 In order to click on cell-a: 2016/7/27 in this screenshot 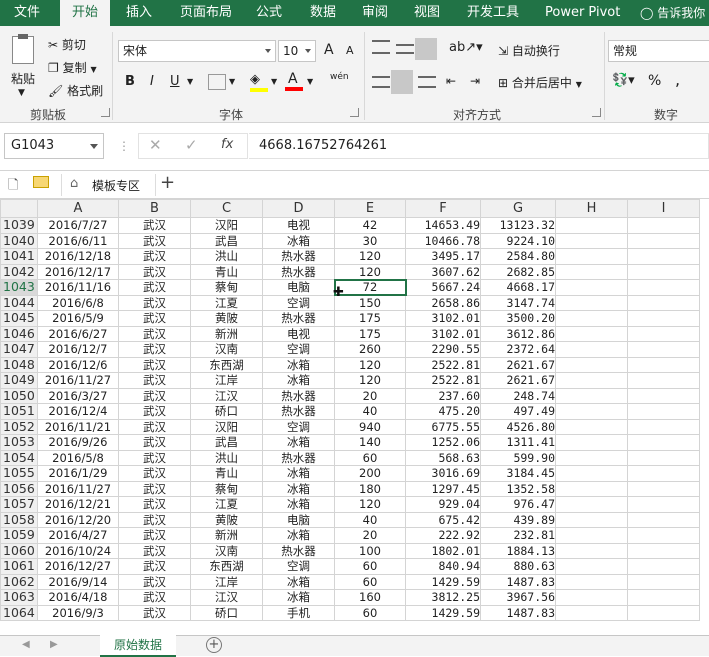, I will do `click(78, 225)`.